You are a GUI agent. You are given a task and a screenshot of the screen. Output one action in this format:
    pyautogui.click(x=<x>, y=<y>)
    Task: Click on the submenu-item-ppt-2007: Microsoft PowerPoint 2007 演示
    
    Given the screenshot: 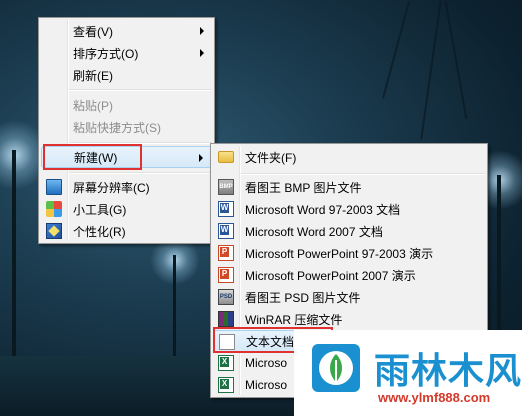 What is the action you would take?
    pyautogui.click(x=349, y=275)
    